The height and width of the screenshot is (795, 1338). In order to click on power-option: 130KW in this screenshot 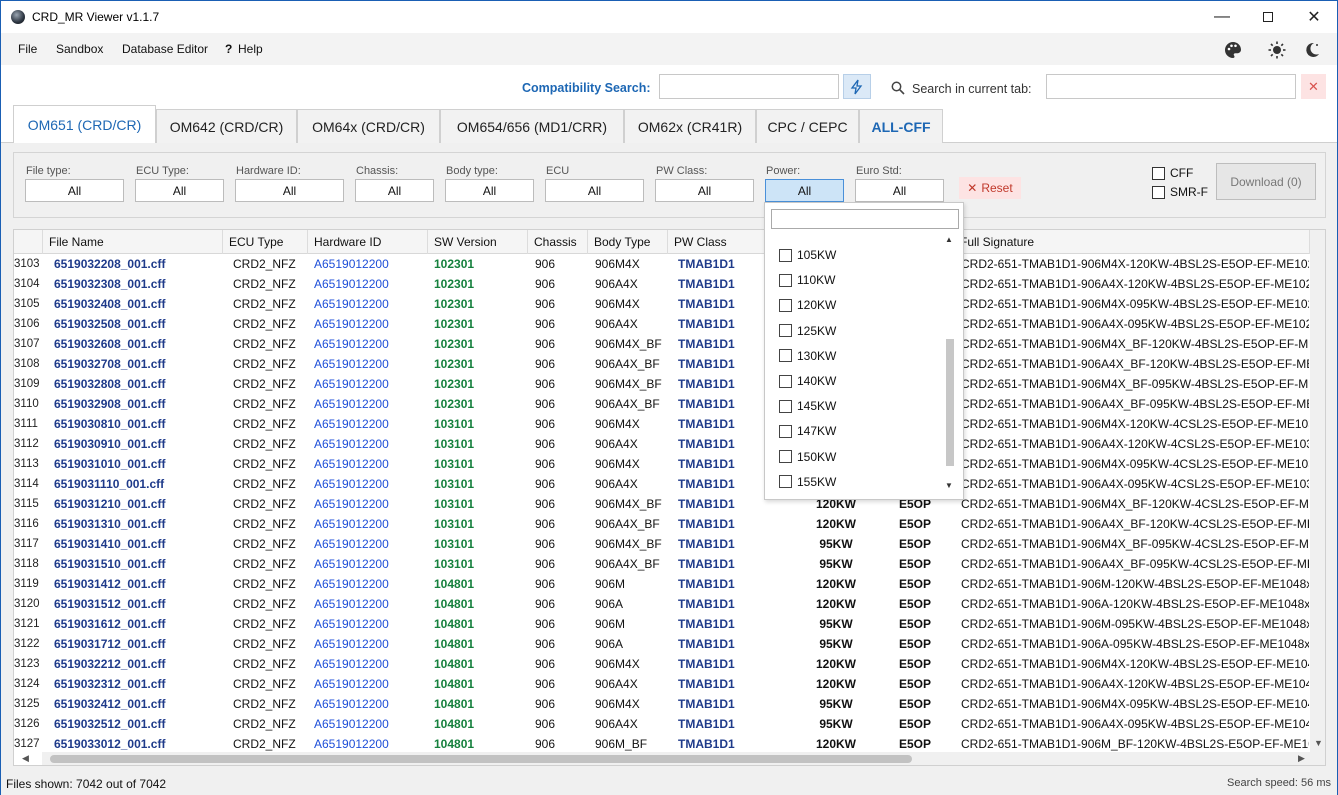, I will do `click(807, 356)`.